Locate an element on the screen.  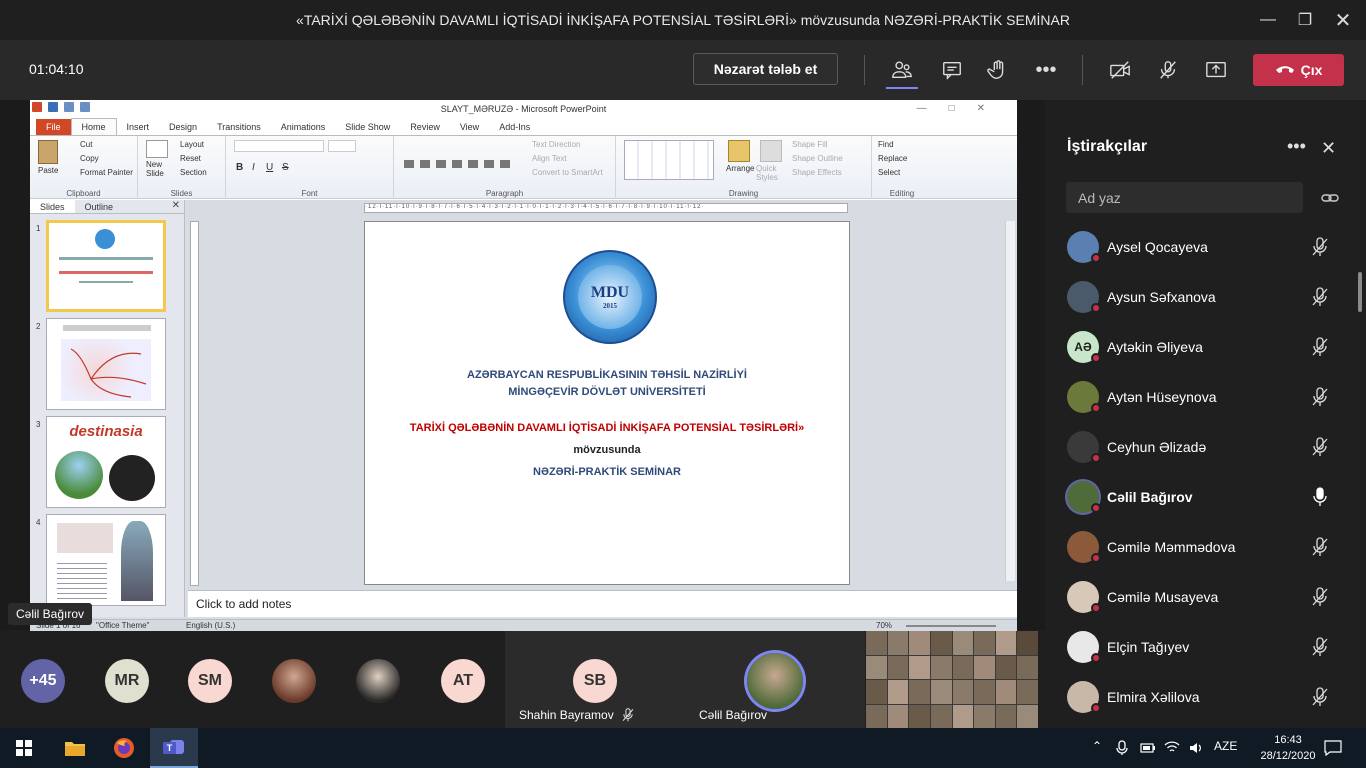
cut-button: Cut is located at coordinates (86, 144).